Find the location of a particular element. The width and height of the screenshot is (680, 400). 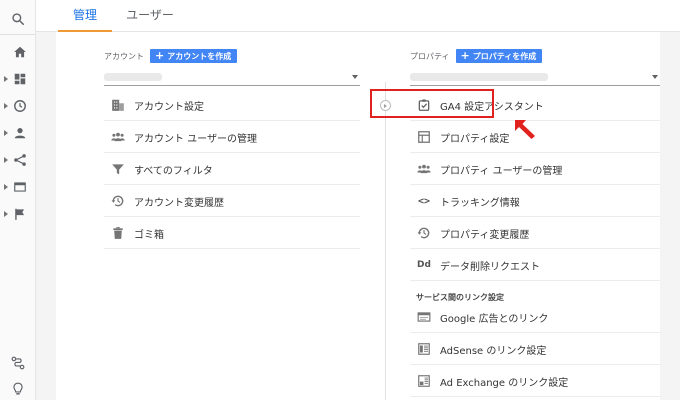

home-icon is located at coordinates (20, 52).